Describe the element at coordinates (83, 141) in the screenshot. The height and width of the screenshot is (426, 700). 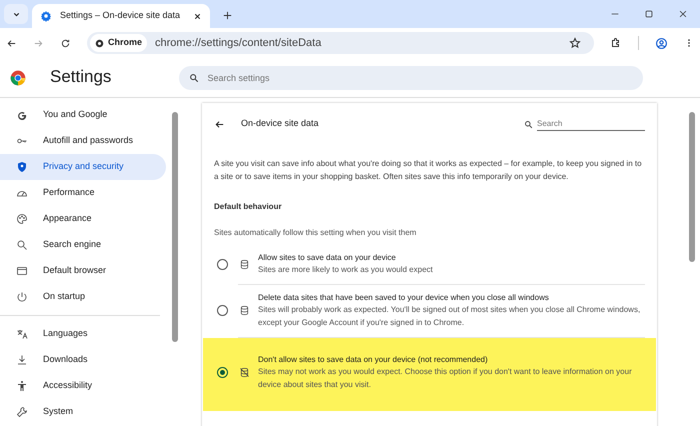
I see `sidebar-item: Autofill and passwords` at that location.